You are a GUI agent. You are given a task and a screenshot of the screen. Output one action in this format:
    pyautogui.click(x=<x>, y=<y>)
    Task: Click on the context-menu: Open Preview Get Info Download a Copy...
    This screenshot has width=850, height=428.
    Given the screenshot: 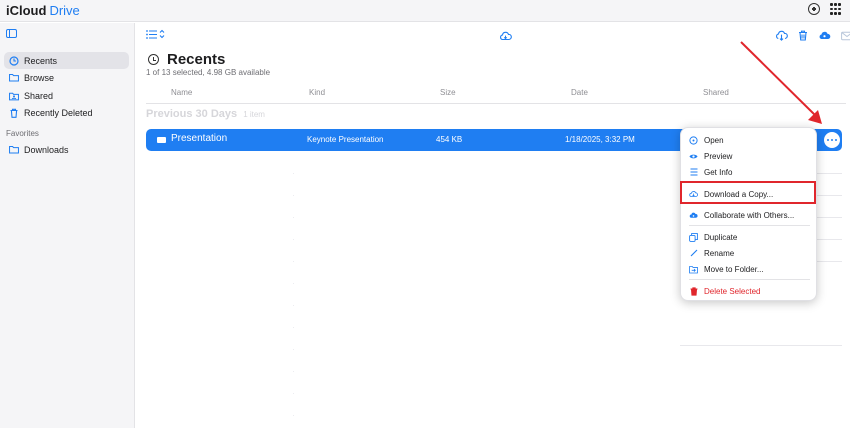 What is the action you would take?
    pyautogui.click(x=748, y=214)
    